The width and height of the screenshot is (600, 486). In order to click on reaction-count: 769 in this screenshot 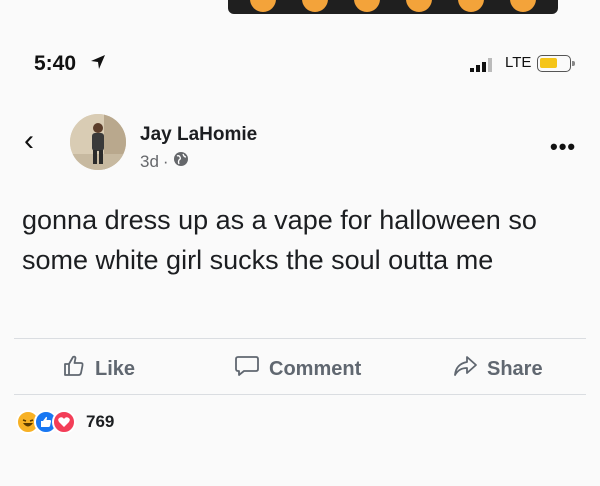, I will do `click(100, 421)`.